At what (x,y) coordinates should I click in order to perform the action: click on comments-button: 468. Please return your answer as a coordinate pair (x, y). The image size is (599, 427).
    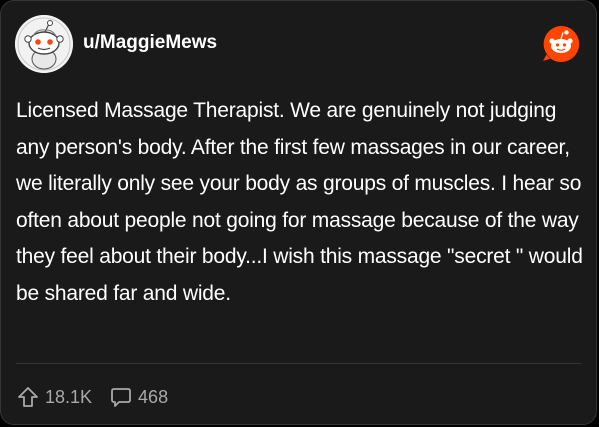
    Looking at the image, I should click on (139, 397).